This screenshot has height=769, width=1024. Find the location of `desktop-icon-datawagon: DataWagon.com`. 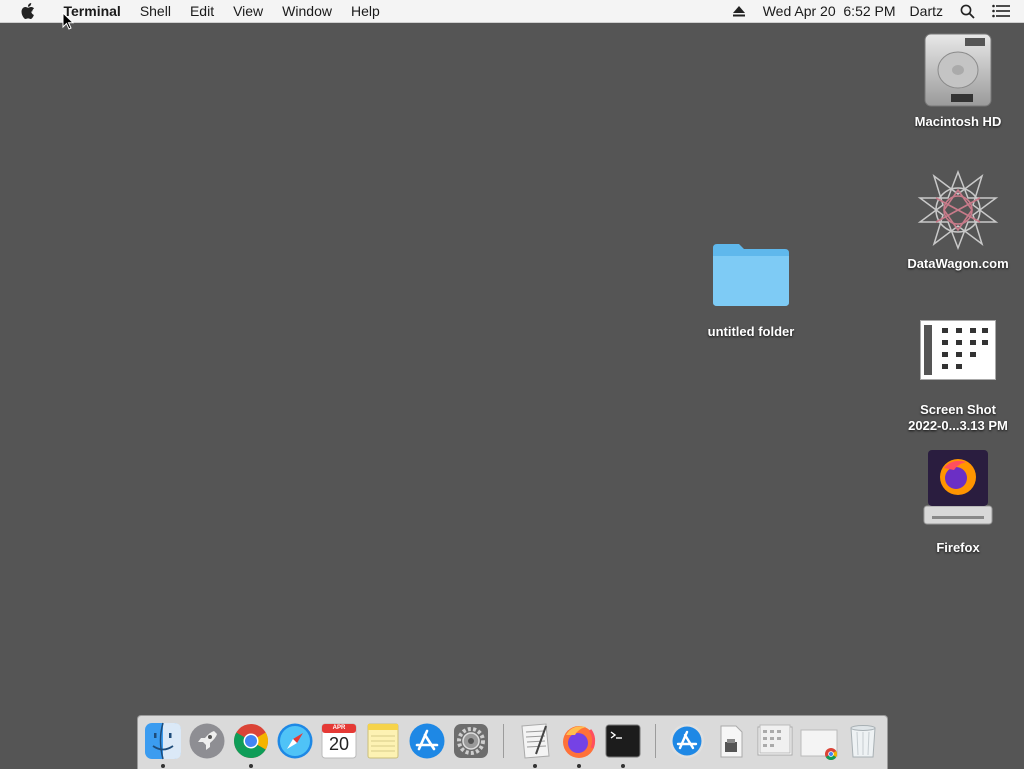

desktop-icon-datawagon: DataWagon.com is located at coordinates (958, 220).